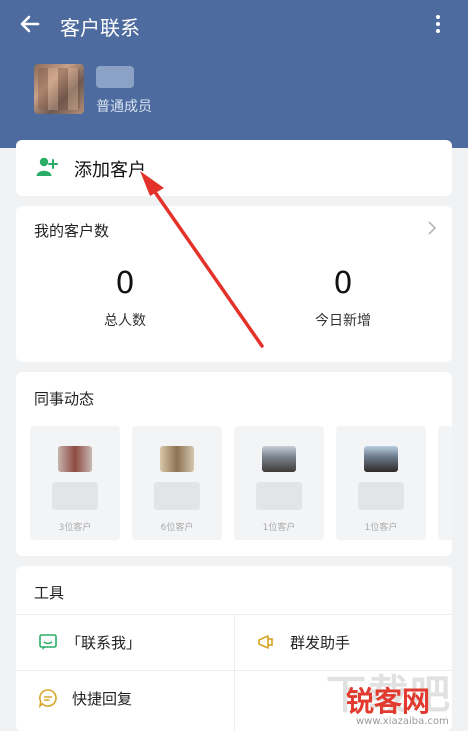 The height and width of the screenshot is (731, 468). I want to click on colleague-feed-title: 同事动态, so click(64, 399).